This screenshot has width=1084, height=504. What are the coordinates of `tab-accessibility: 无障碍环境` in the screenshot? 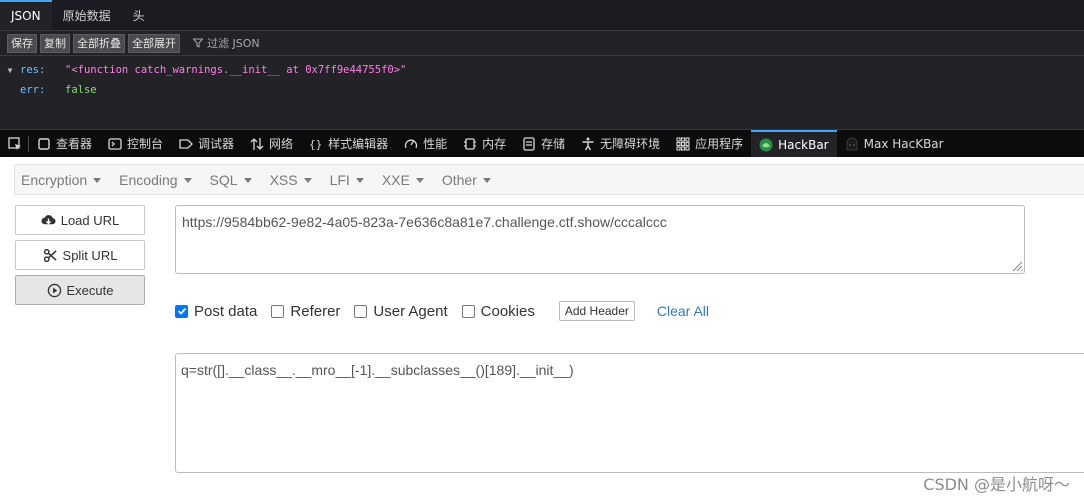 It's located at (620, 144).